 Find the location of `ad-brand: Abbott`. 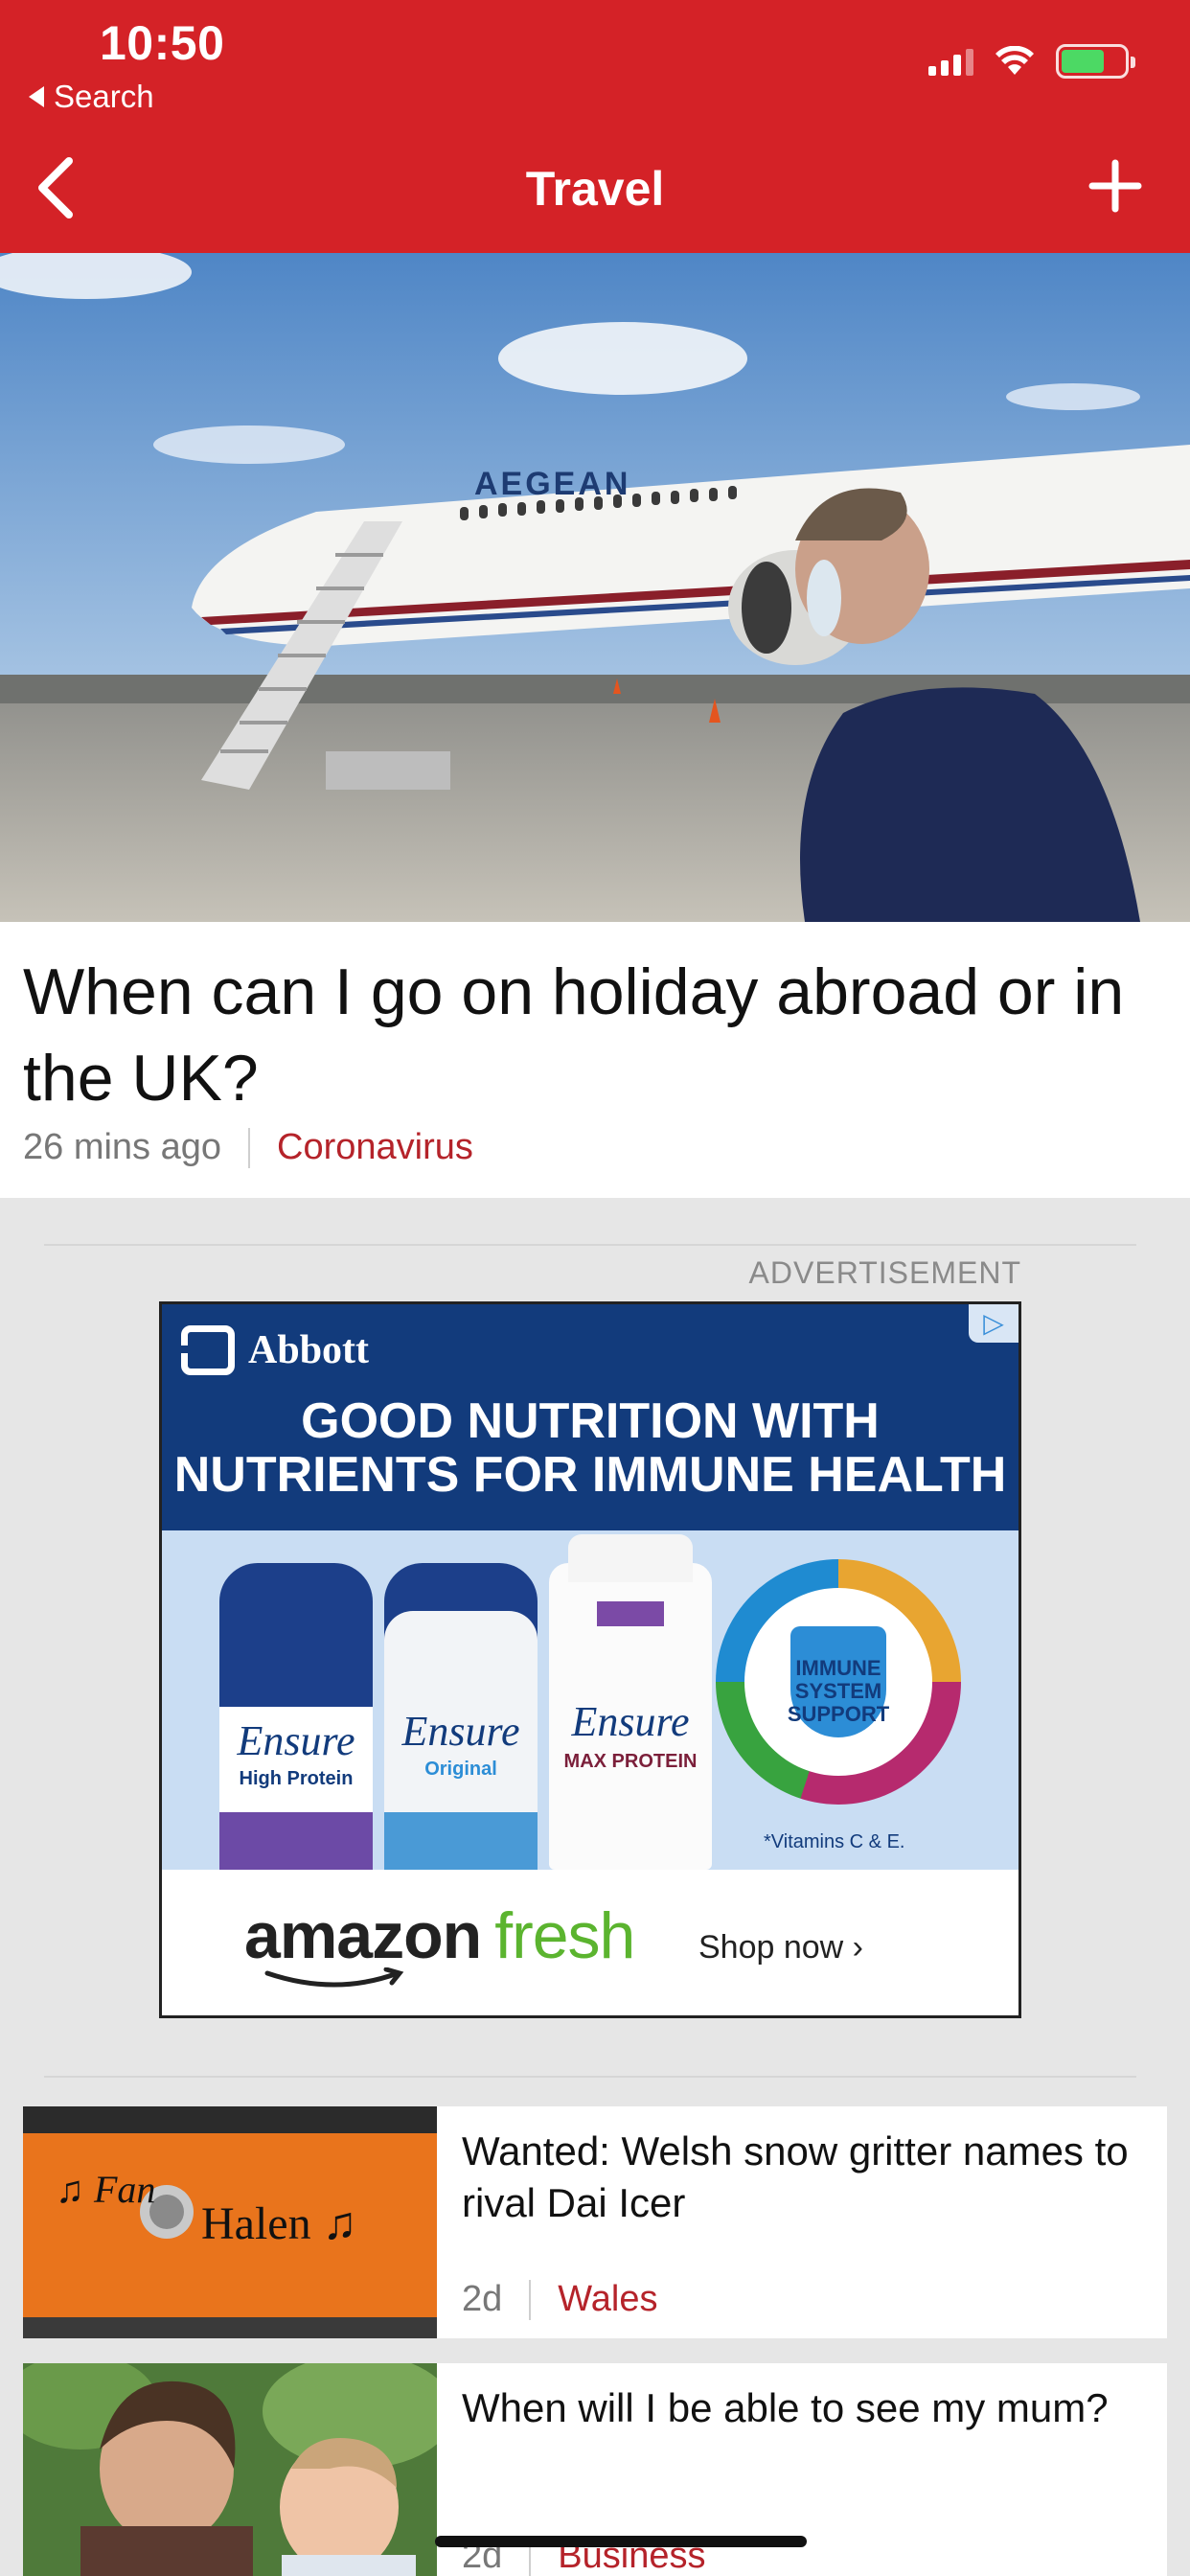

ad-brand: Abbott is located at coordinates (275, 1350).